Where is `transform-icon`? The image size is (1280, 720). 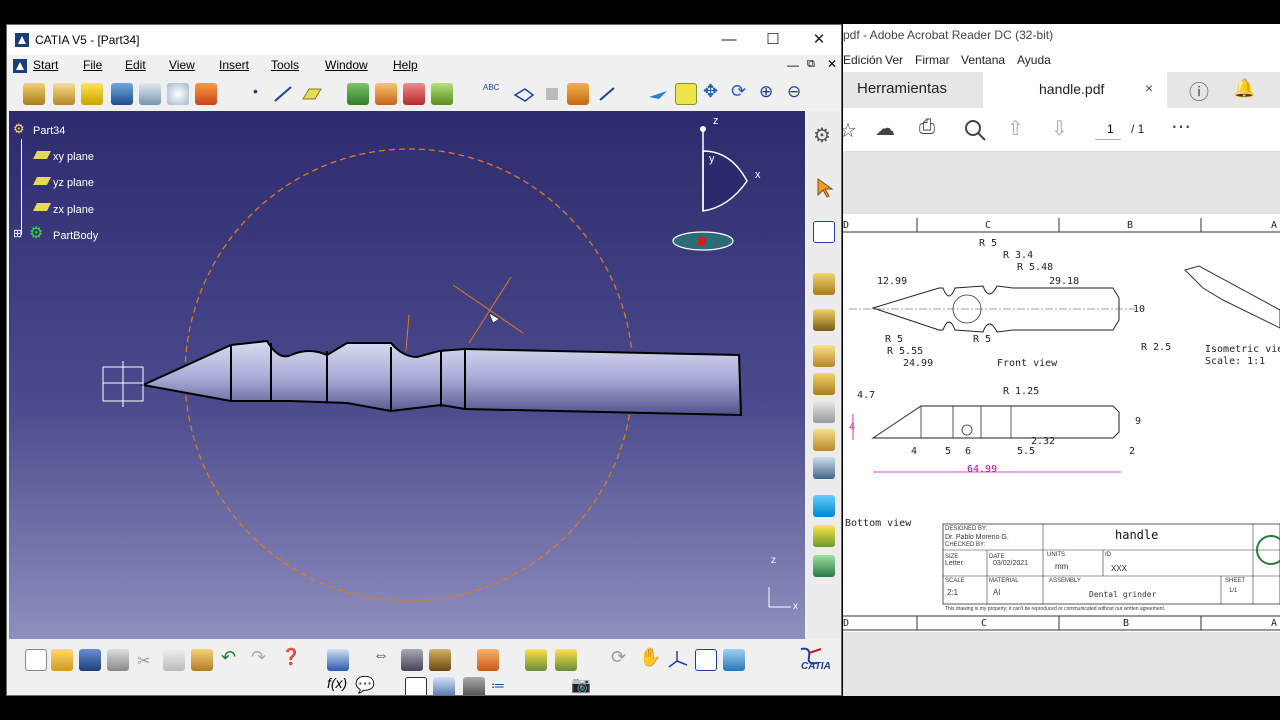 transform-icon is located at coordinates (824, 506).